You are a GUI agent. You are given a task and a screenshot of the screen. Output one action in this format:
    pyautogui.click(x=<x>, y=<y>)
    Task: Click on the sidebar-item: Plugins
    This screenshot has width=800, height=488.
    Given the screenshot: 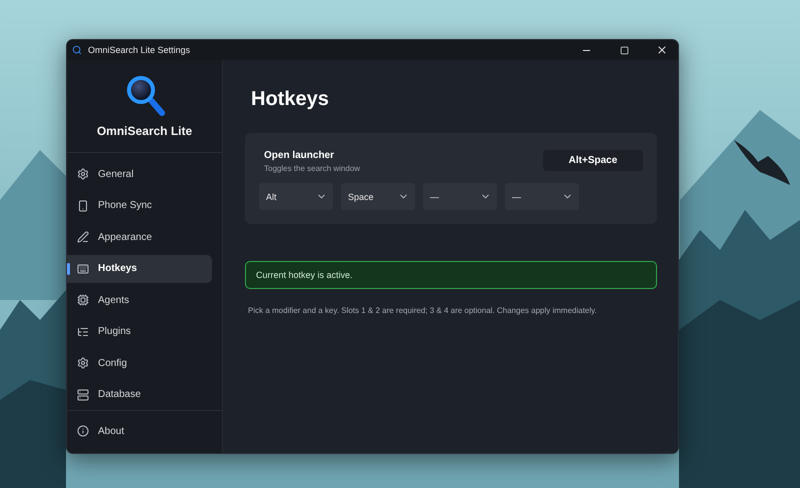 What is the action you would take?
    pyautogui.click(x=139, y=332)
    